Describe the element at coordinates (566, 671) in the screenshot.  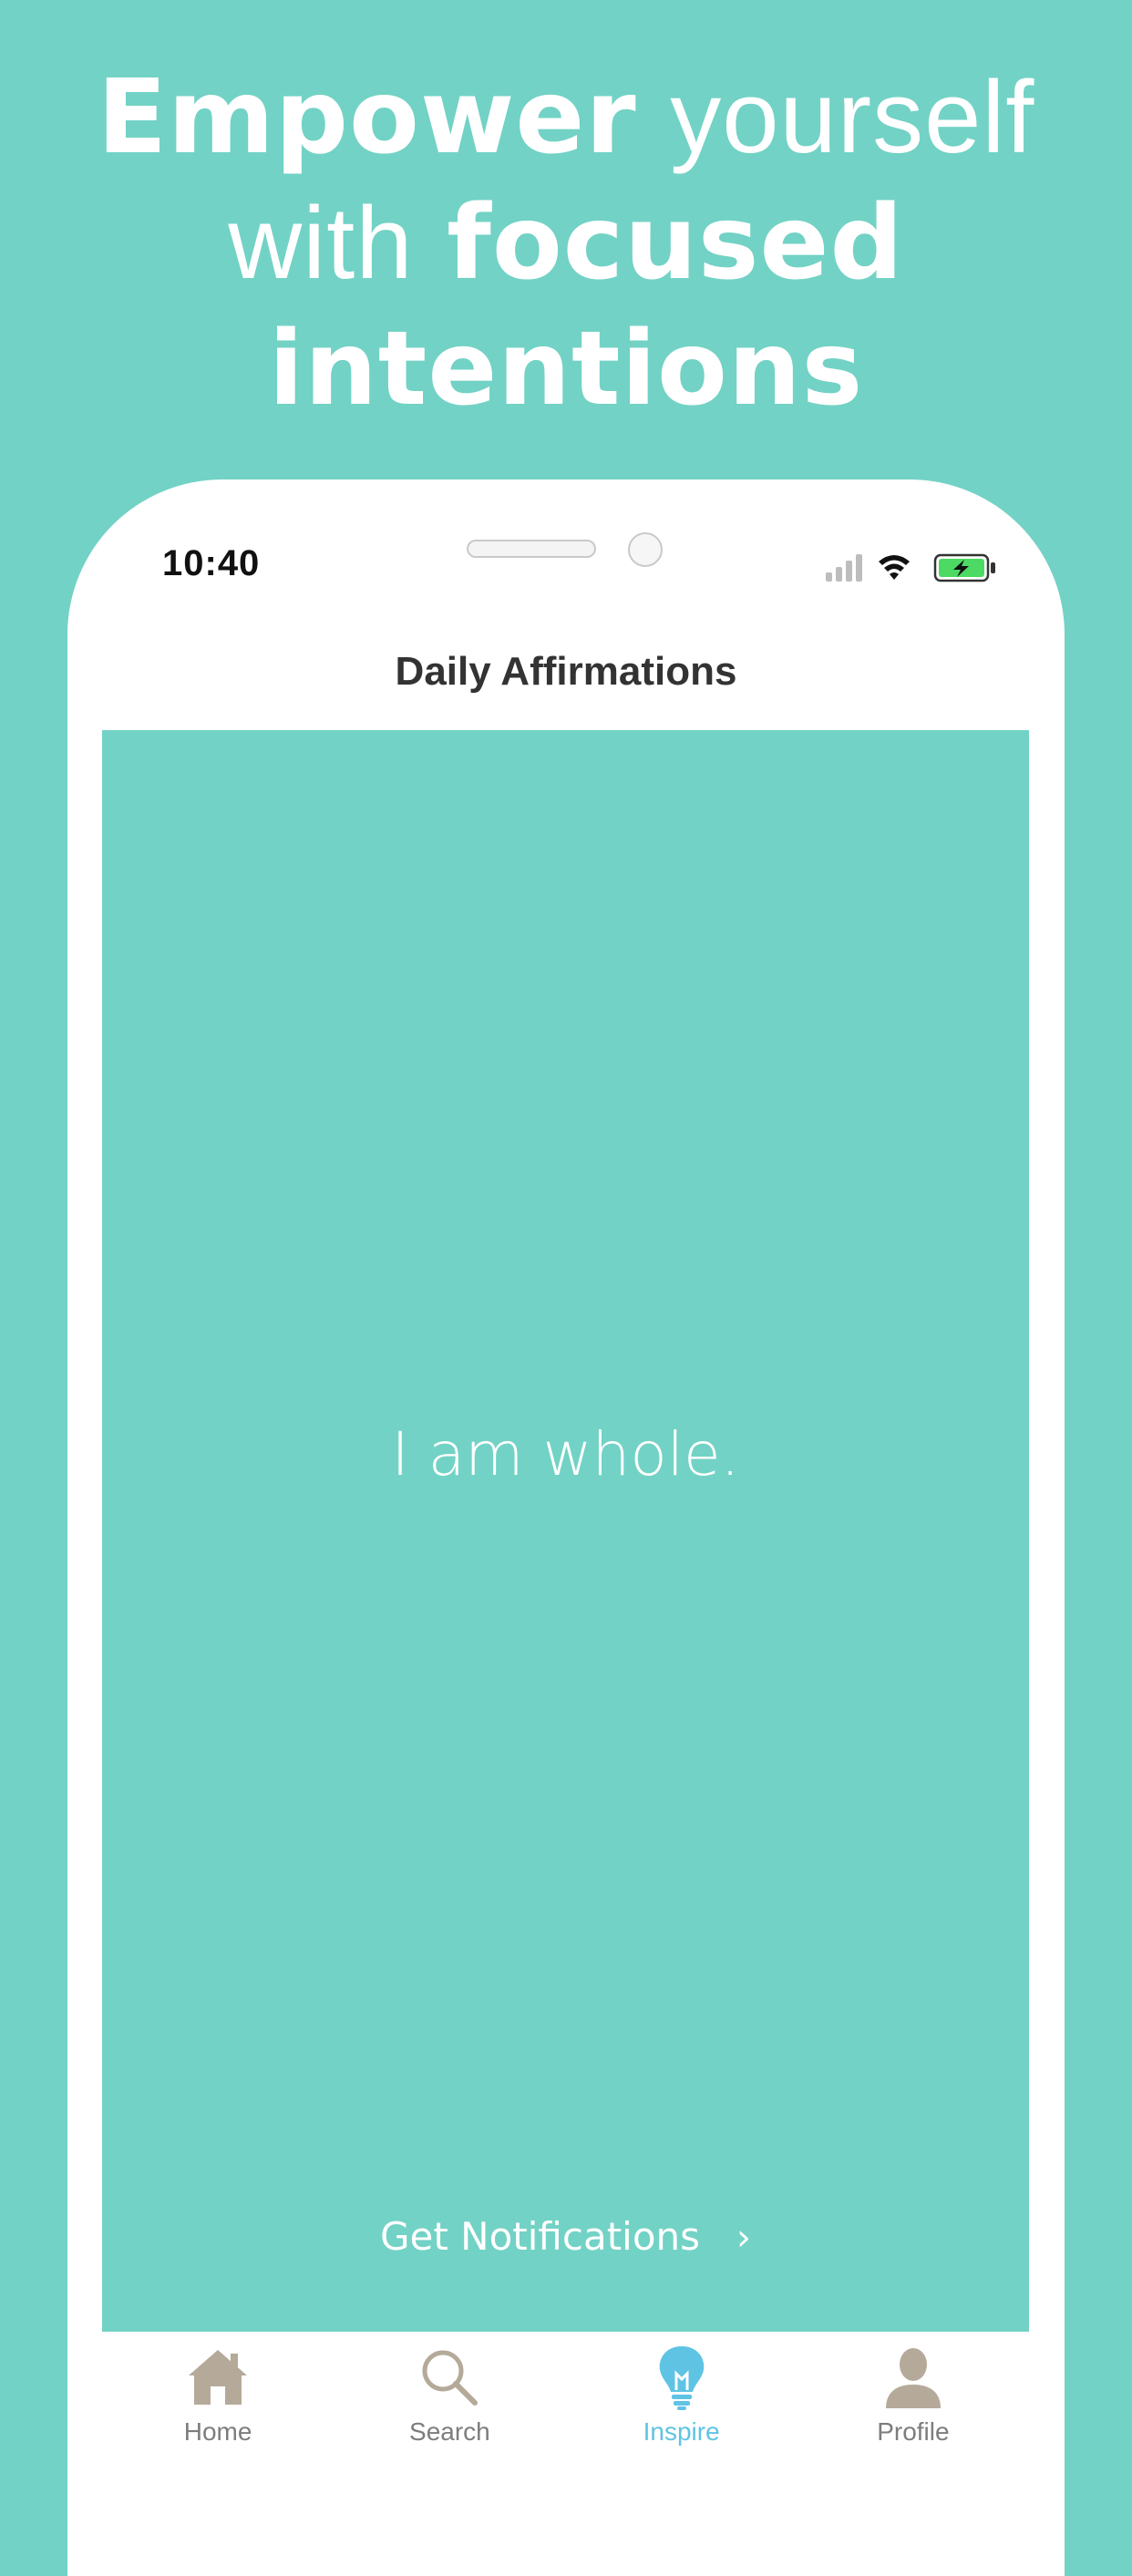
I see `page-title: Daily Affirmations` at that location.